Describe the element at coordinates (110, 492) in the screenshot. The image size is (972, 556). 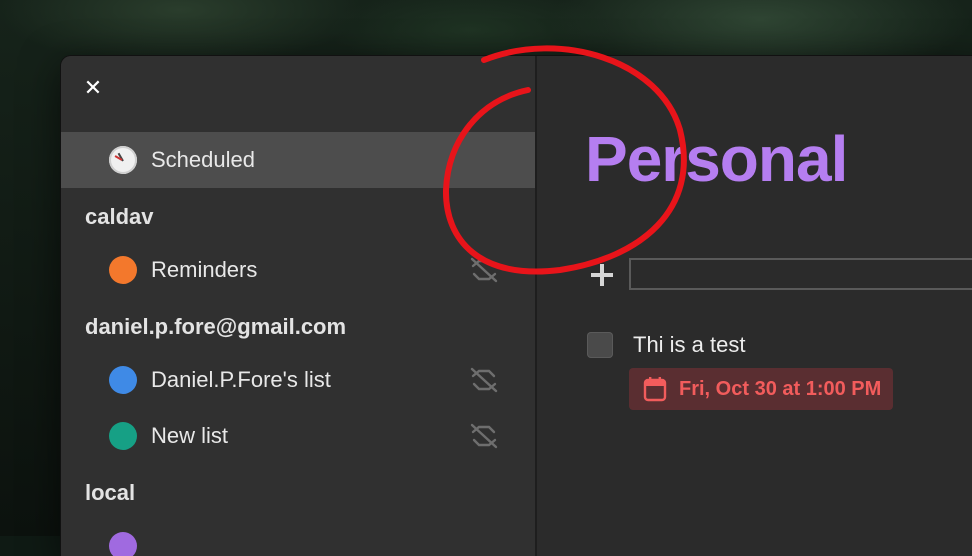
I see `section-header-local: local` at that location.